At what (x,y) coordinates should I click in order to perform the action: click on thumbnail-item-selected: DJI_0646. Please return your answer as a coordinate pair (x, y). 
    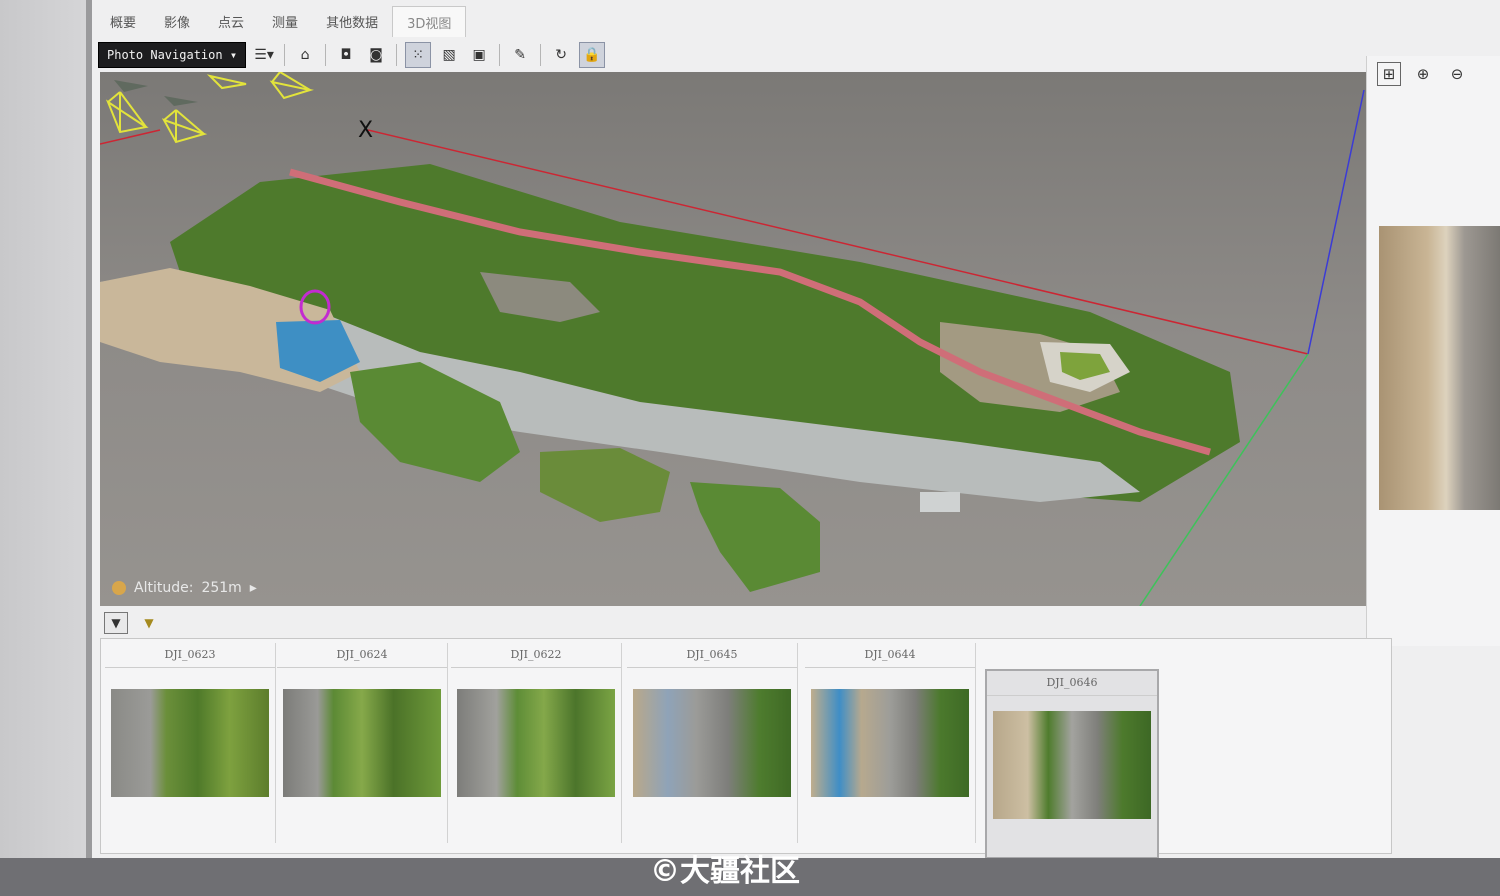
    Looking at the image, I should click on (1072, 764).